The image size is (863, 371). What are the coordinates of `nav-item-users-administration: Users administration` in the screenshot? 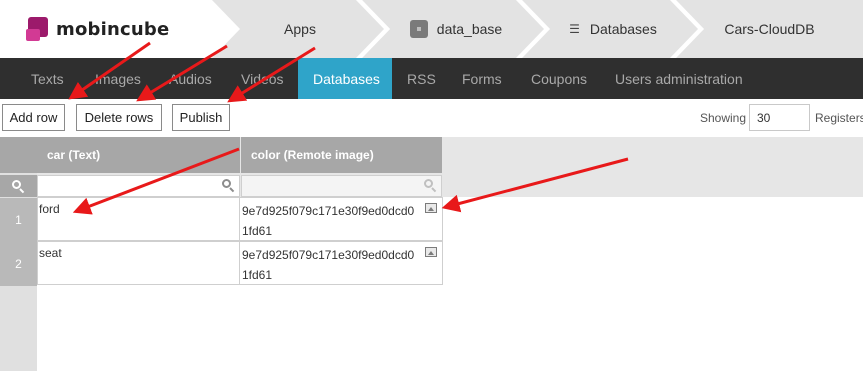 It's located at (680, 78).